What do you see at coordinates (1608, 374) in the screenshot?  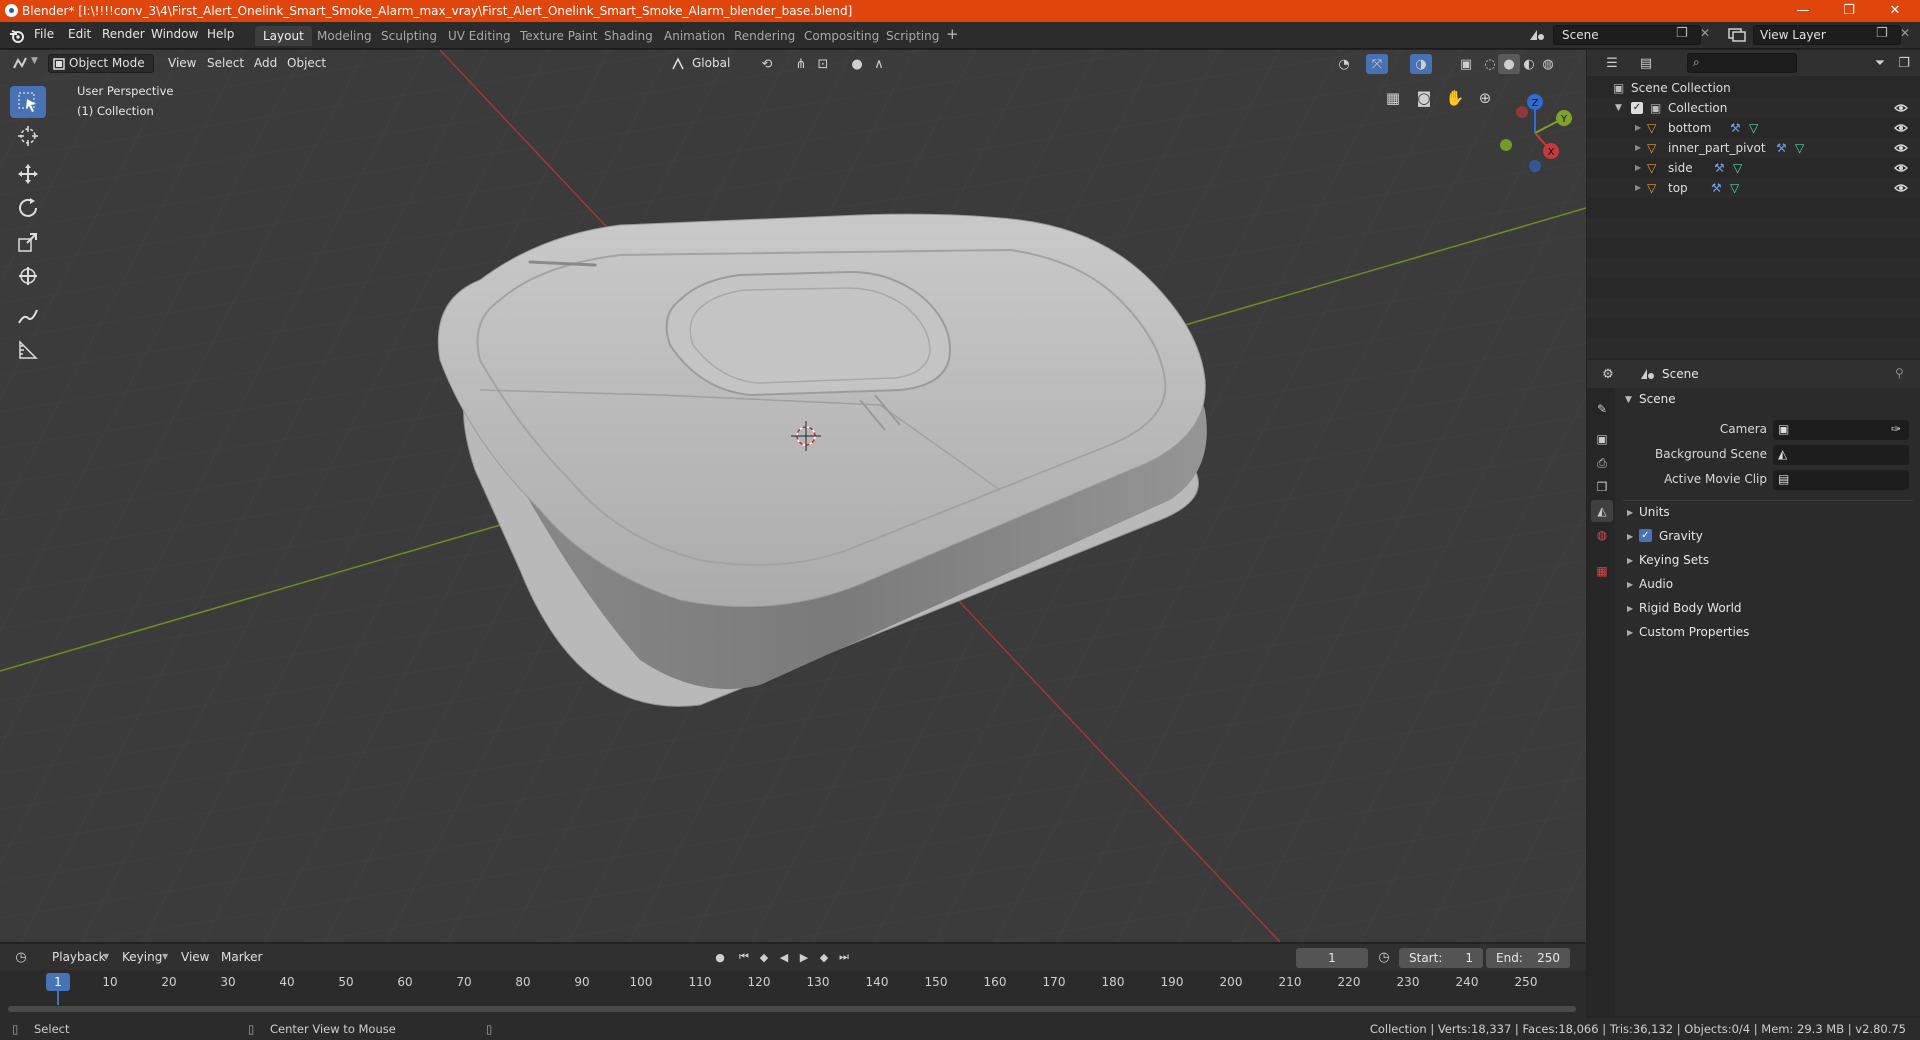 I see `properties-editor-icon: ⚙` at bounding box center [1608, 374].